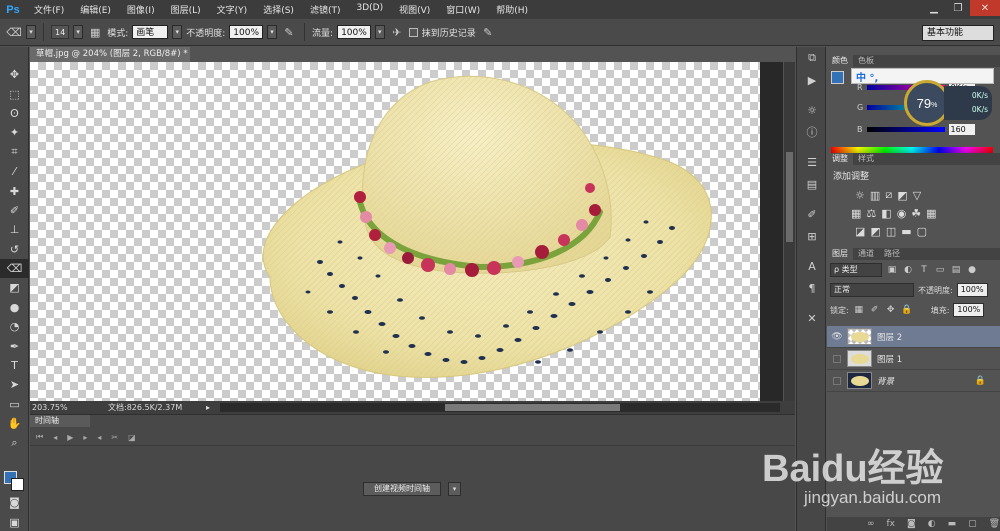  I want to click on opacity-field: 100%, so click(246, 32).